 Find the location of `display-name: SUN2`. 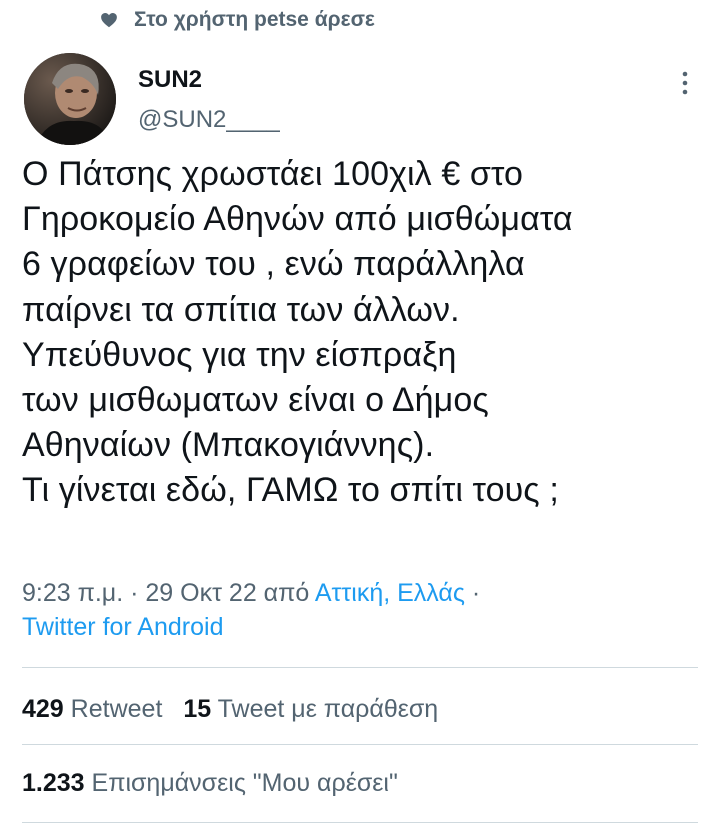

display-name: SUN2 is located at coordinates (209, 80).